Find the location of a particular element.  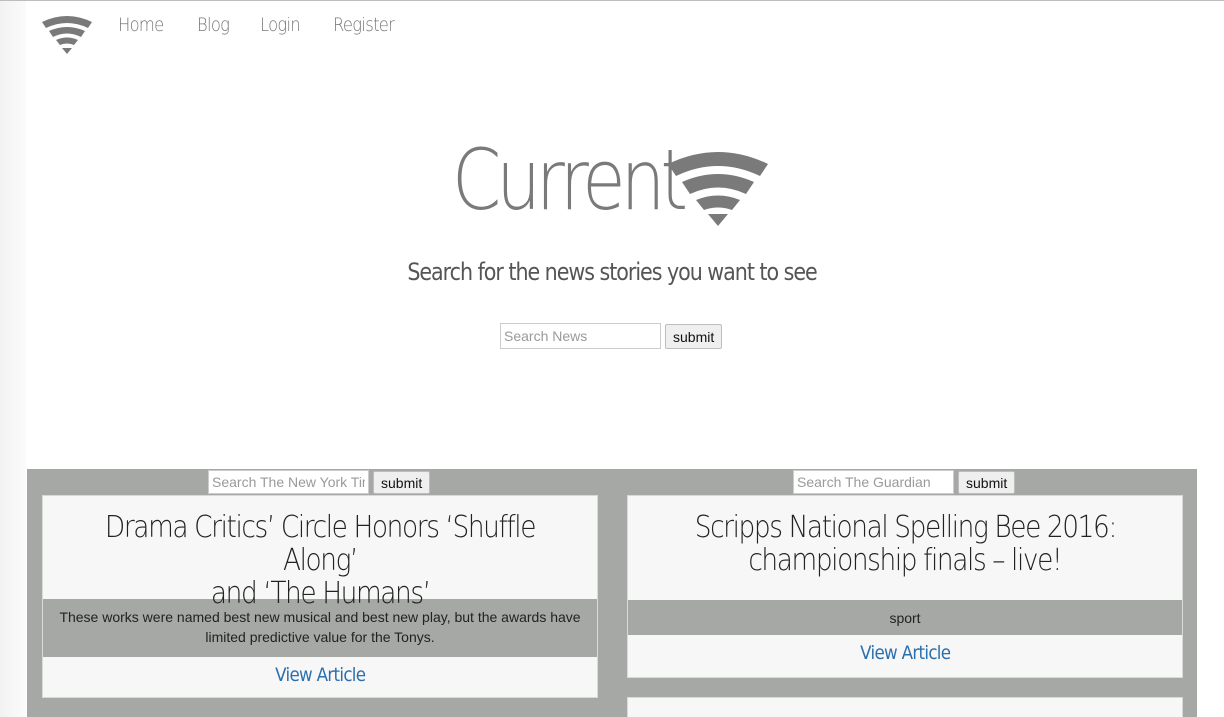

article-title-line: championship finals – live! is located at coordinates (905, 560).